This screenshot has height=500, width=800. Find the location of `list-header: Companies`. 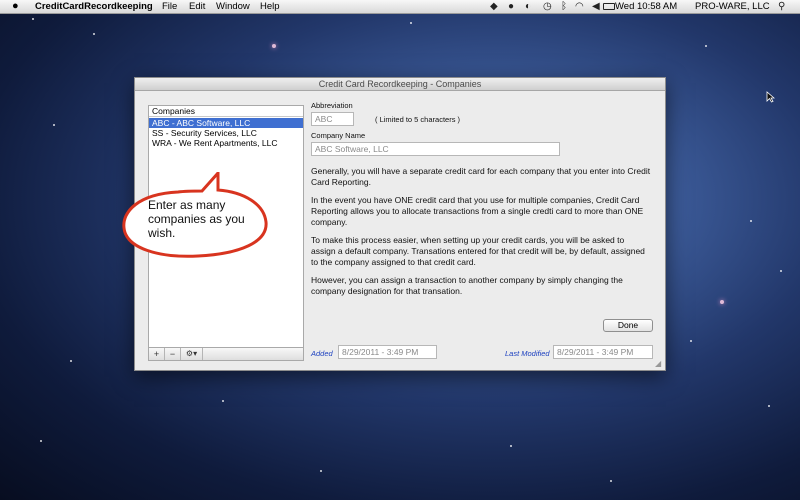

list-header: Companies is located at coordinates (226, 111).